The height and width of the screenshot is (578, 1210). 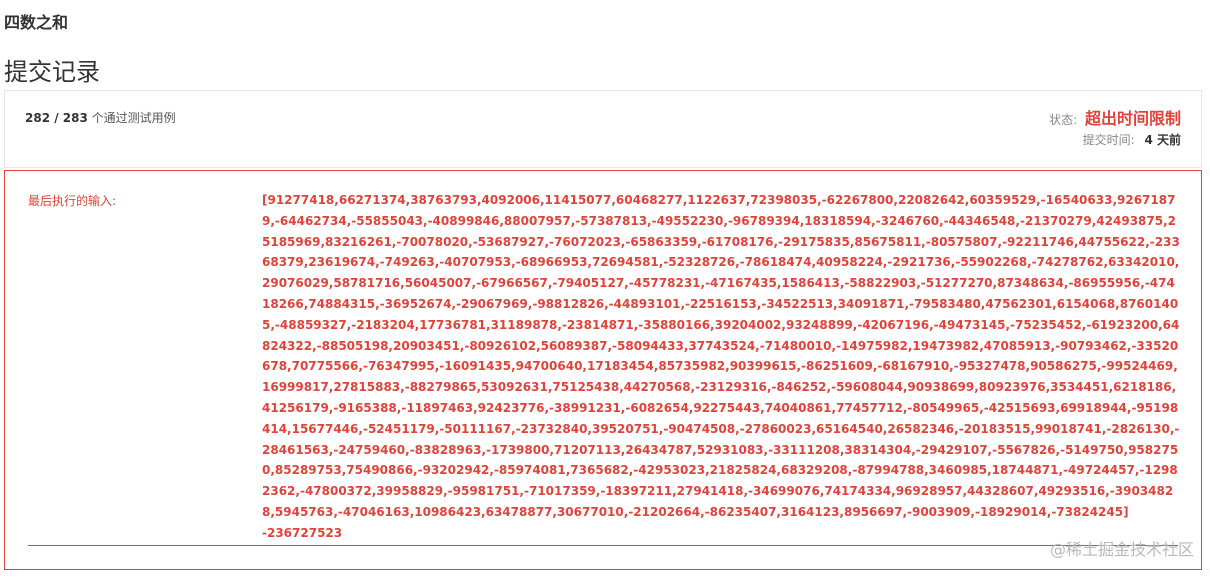 What do you see at coordinates (603, 129) in the screenshot?
I see `submission-summary-card: 282 / 283 个通过测试用例 状态: 超出时间限制 提交时间: 4 天前` at bounding box center [603, 129].